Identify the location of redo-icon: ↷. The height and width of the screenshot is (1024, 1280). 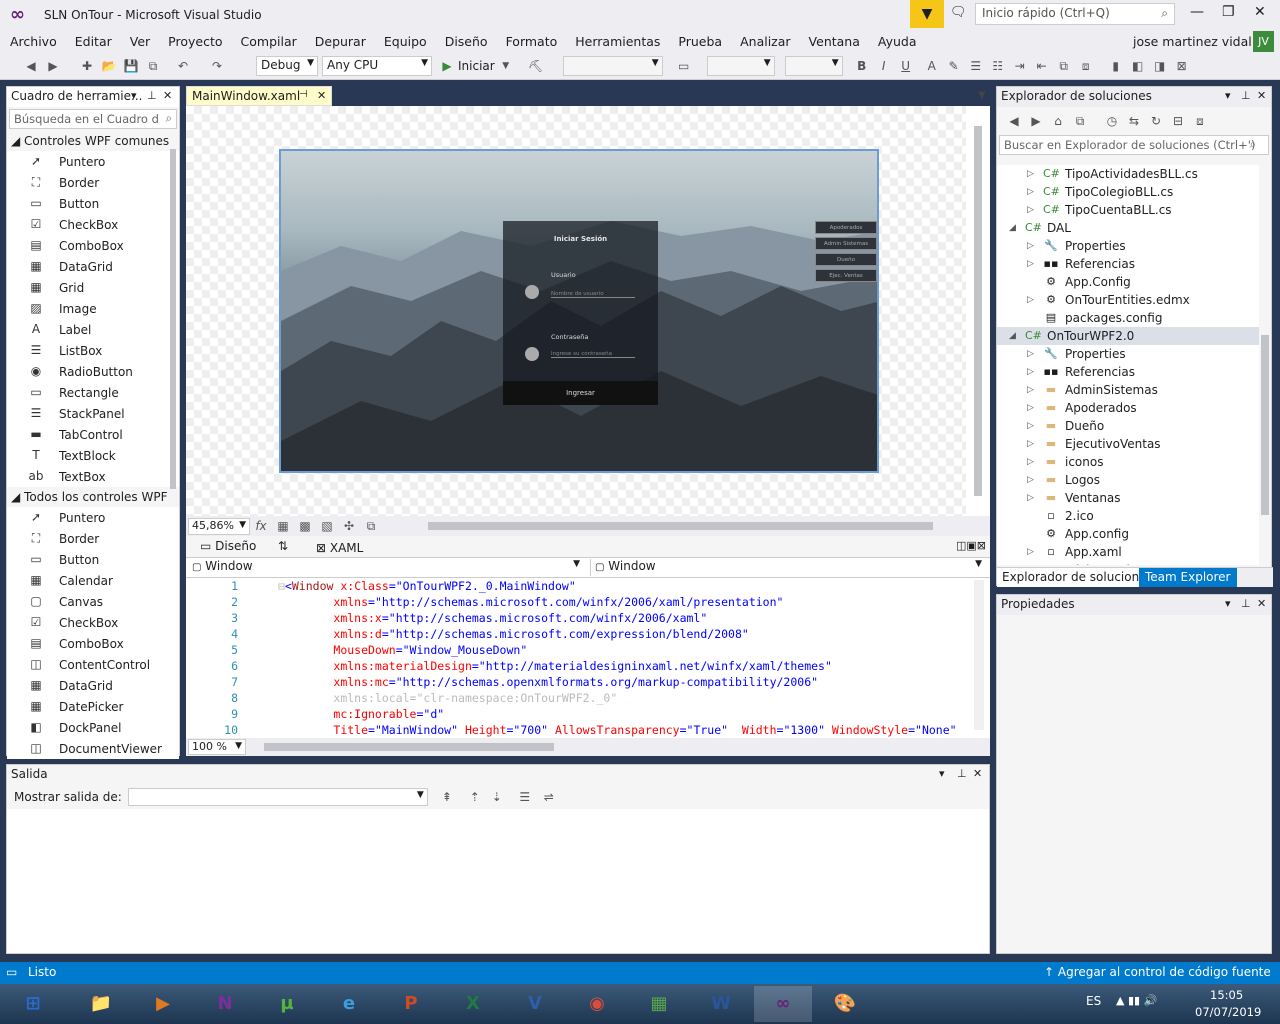
(217, 66).